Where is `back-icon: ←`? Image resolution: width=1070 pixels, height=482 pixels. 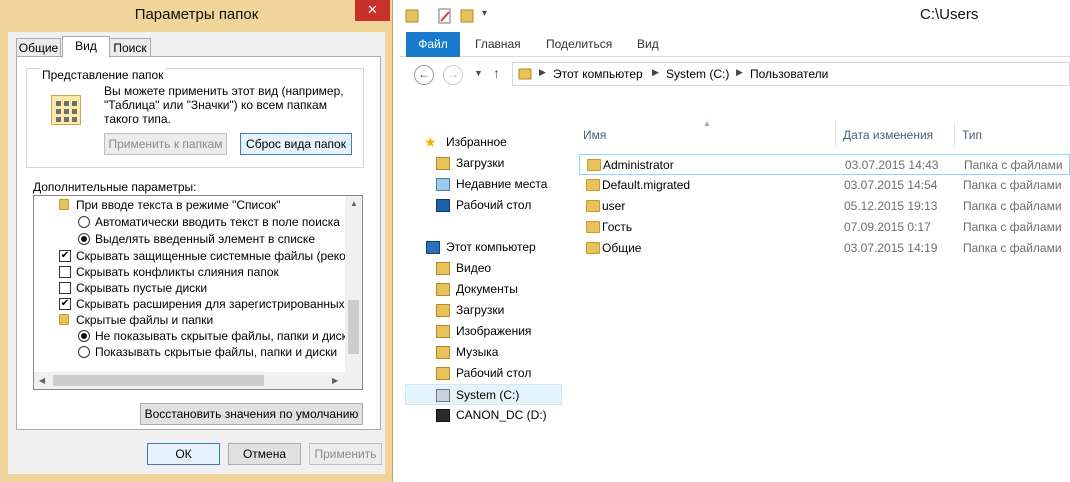
back-icon: ← is located at coordinates (424, 75).